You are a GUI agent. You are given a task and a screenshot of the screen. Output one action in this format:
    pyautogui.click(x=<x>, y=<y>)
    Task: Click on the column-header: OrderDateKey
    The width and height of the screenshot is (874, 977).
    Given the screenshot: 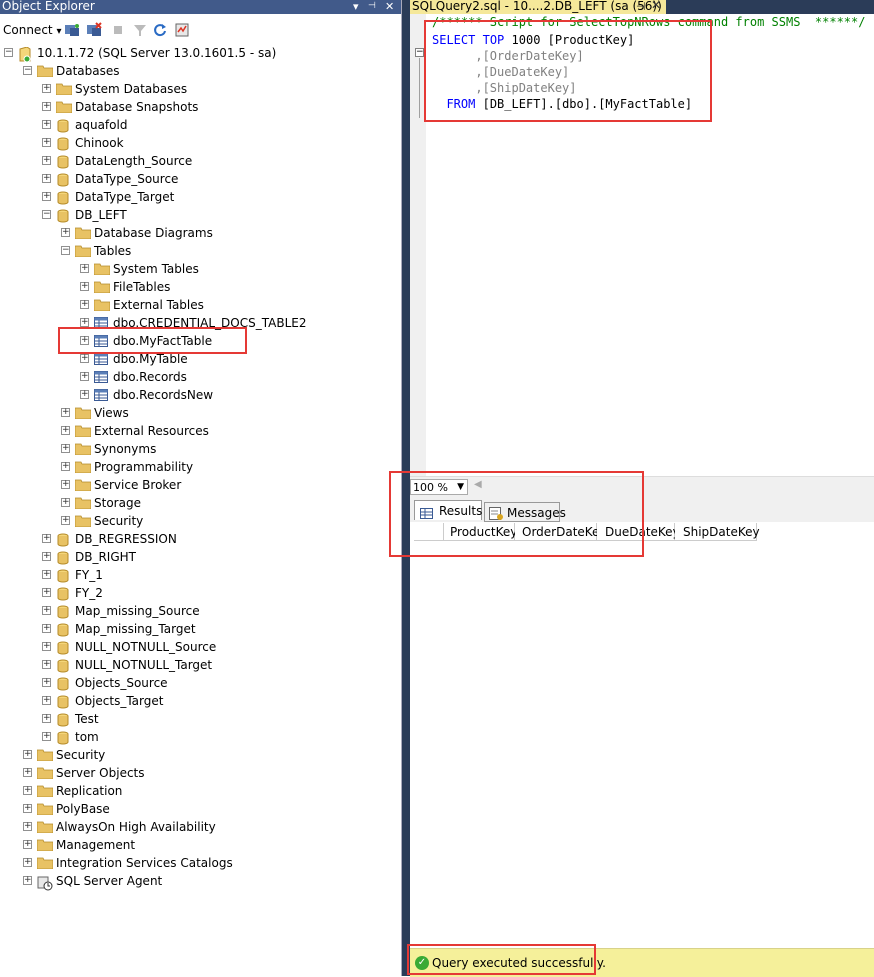 What is the action you would take?
    pyautogui.click(x=561, y=532)
    